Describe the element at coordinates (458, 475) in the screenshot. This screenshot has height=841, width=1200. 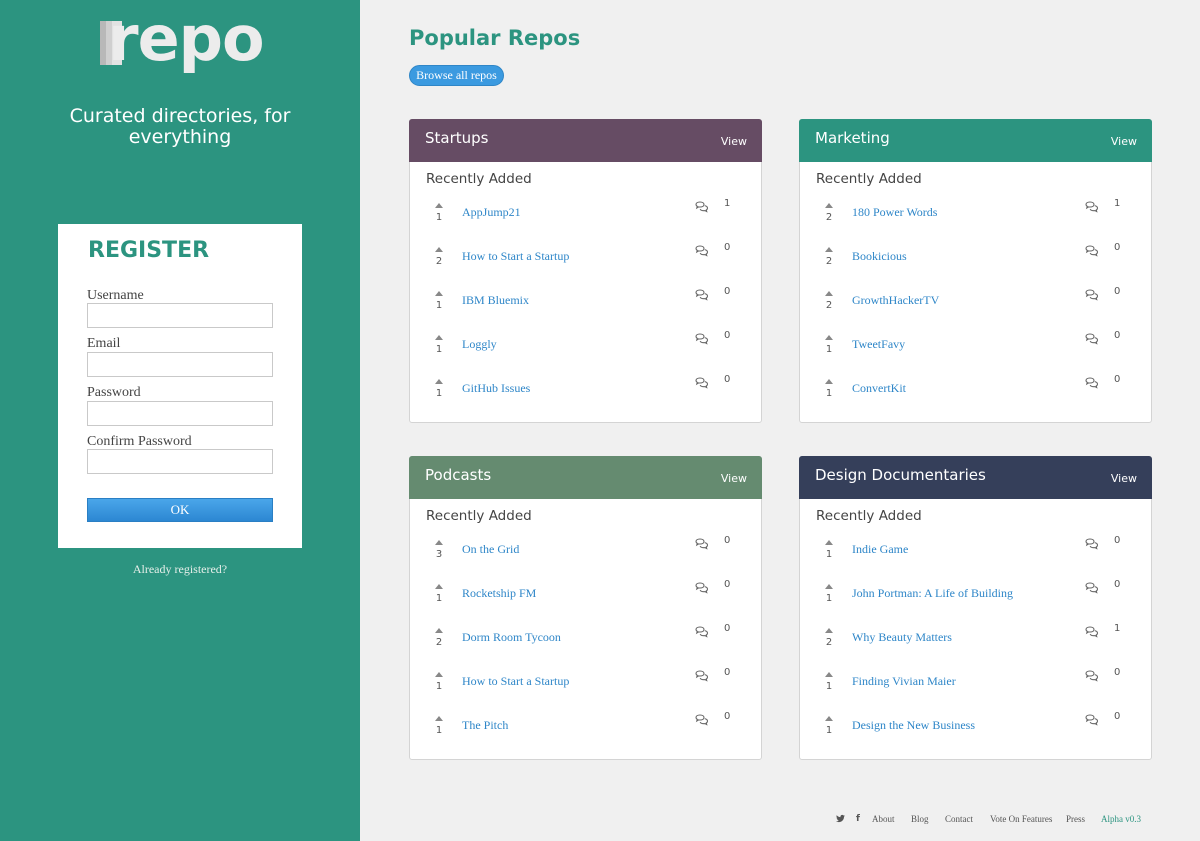
I see `card-title: Podcasts` at that location.